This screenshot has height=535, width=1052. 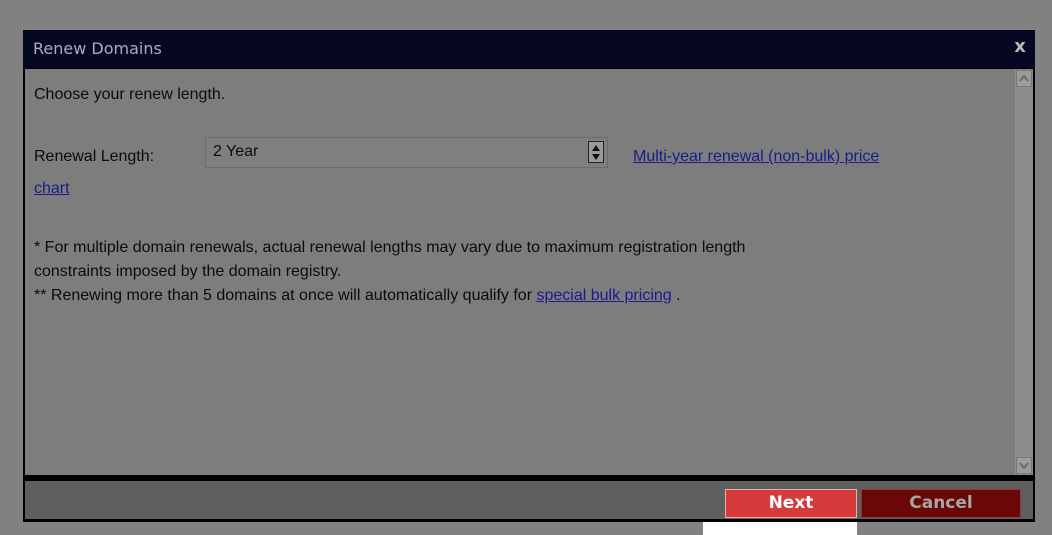 What do you see at coordinates (97, 48) in the screenshot?
I see `dialog-title: Renew Domains` at bounding box center [97, 48].